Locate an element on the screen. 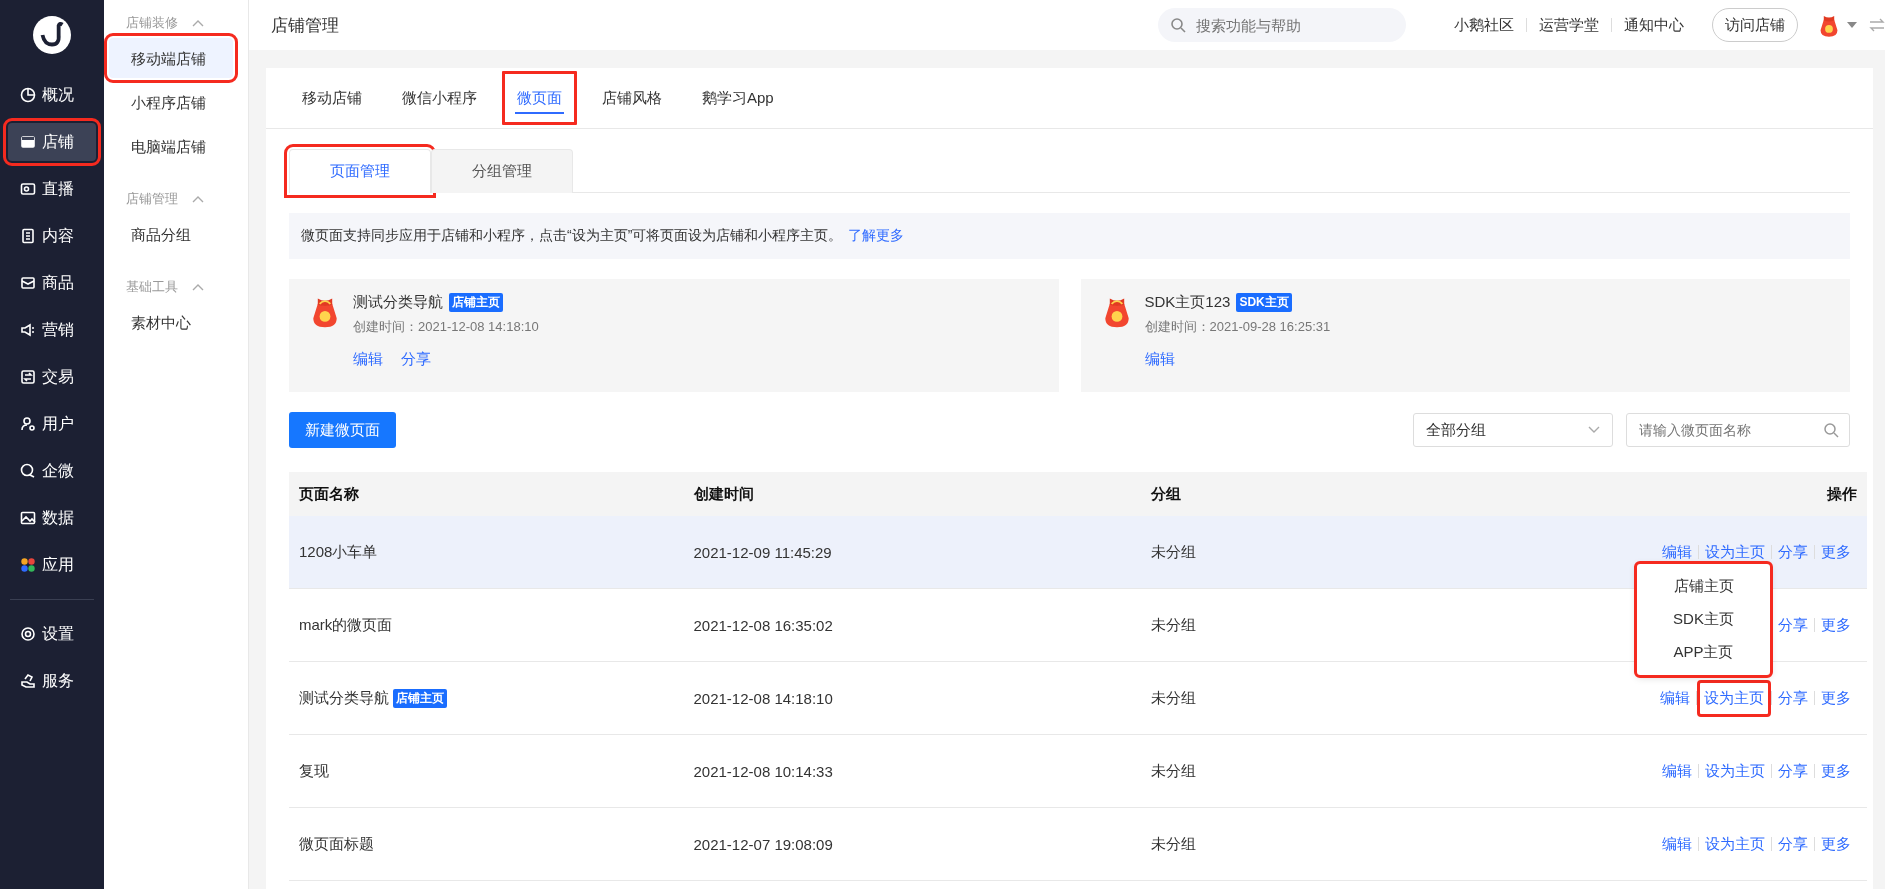 The width and height of the screenshot is (1885, 889). table-cell: 1208小车单 is located at coordinates (338, 552).